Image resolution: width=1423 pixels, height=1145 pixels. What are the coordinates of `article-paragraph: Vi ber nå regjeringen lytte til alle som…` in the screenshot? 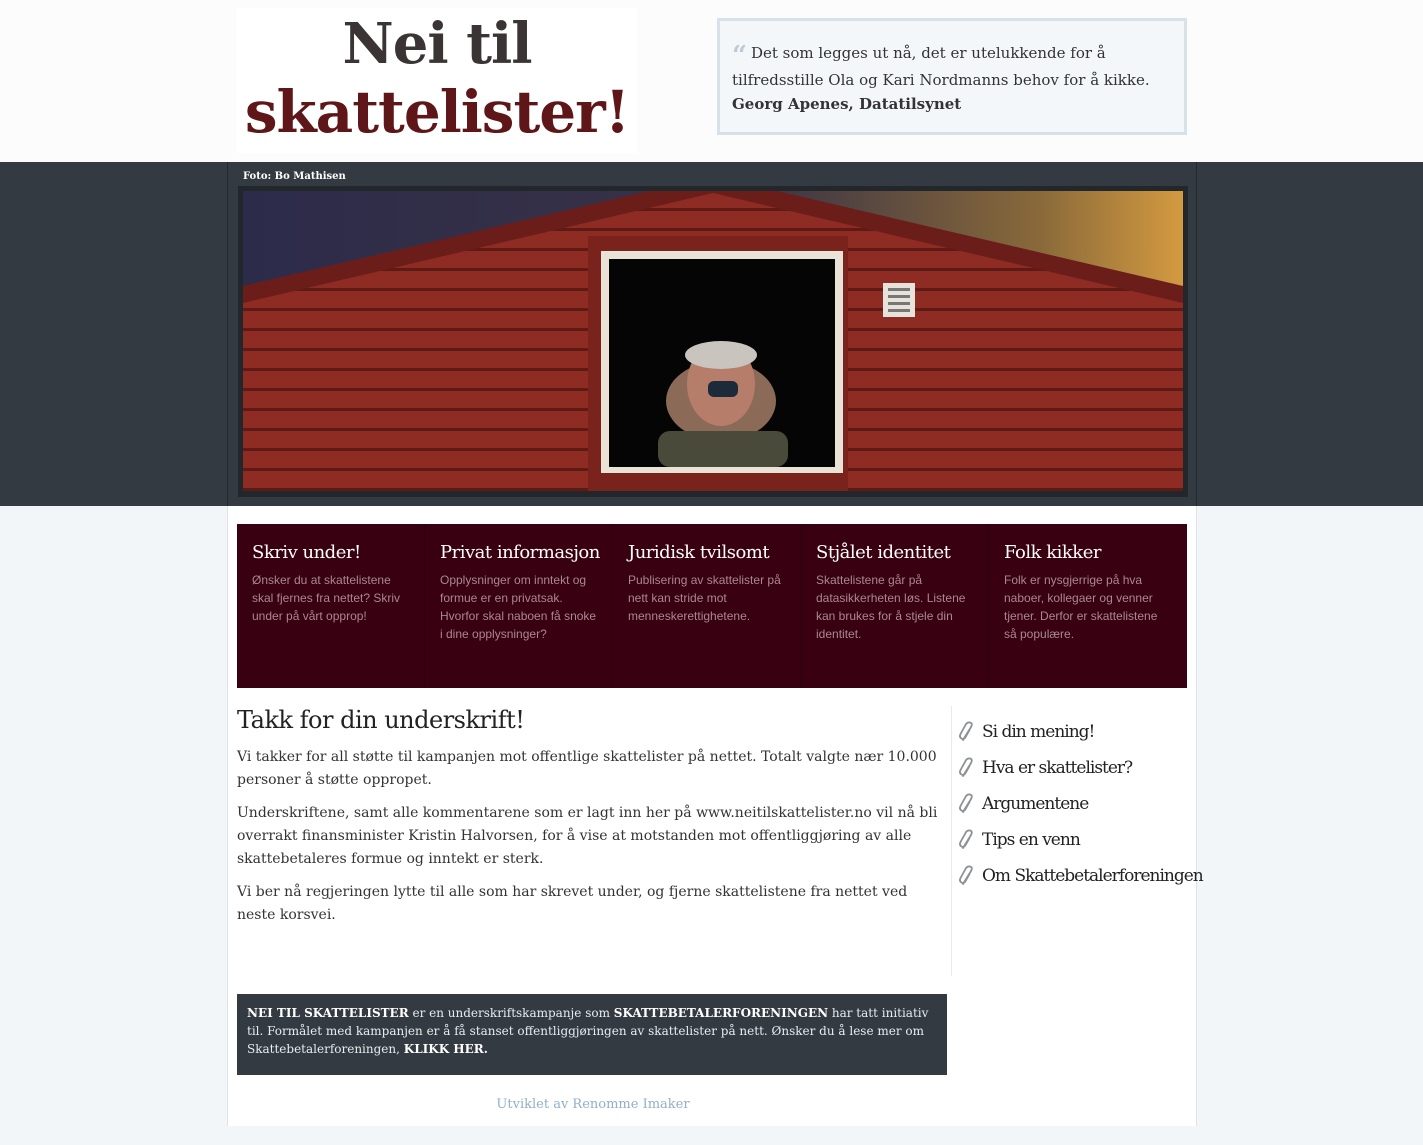 It's located at (572, 903).